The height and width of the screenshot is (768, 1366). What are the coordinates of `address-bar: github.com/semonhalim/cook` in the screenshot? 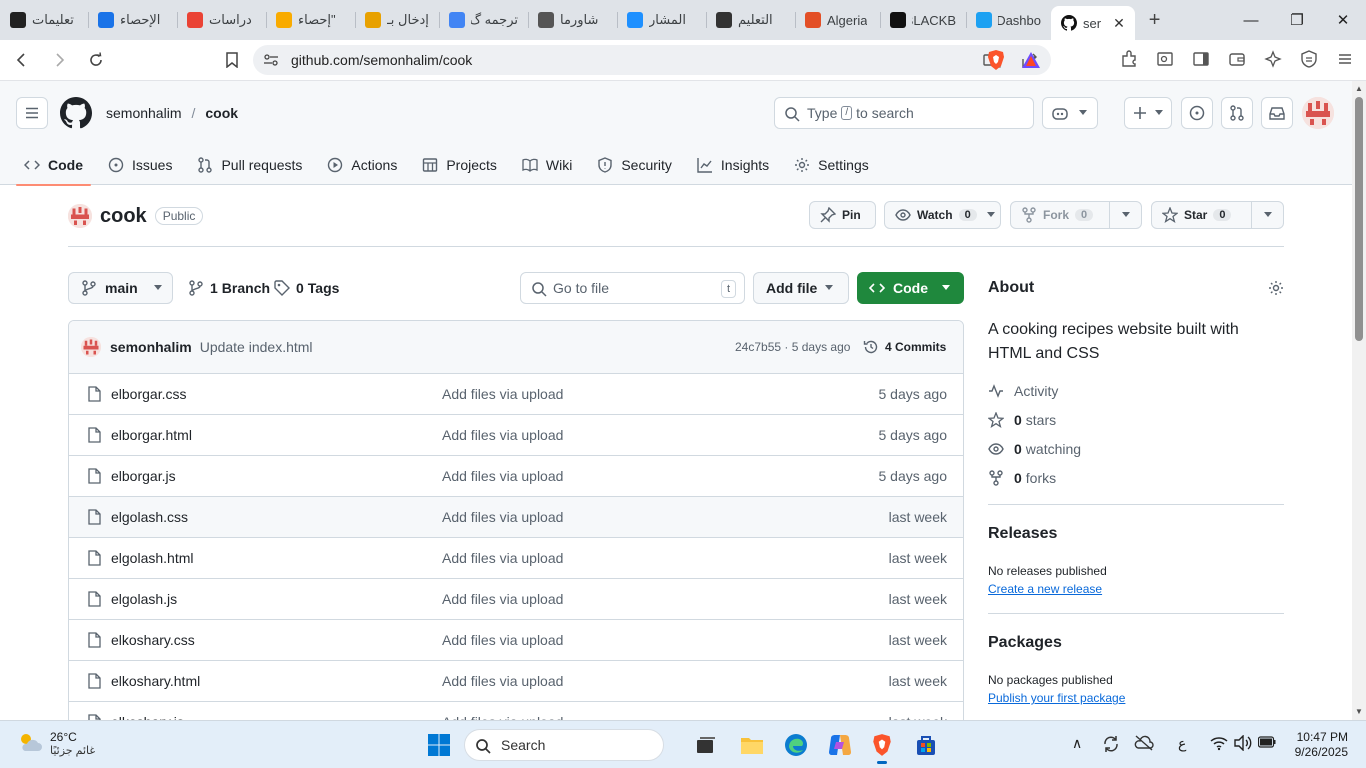 It's located at (652, 60).